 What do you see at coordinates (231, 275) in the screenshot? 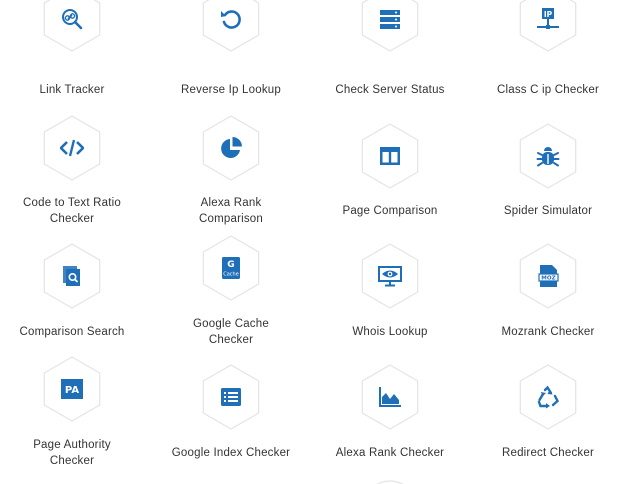
I see `svg-text: Cache` at bounding box center [231, 275].